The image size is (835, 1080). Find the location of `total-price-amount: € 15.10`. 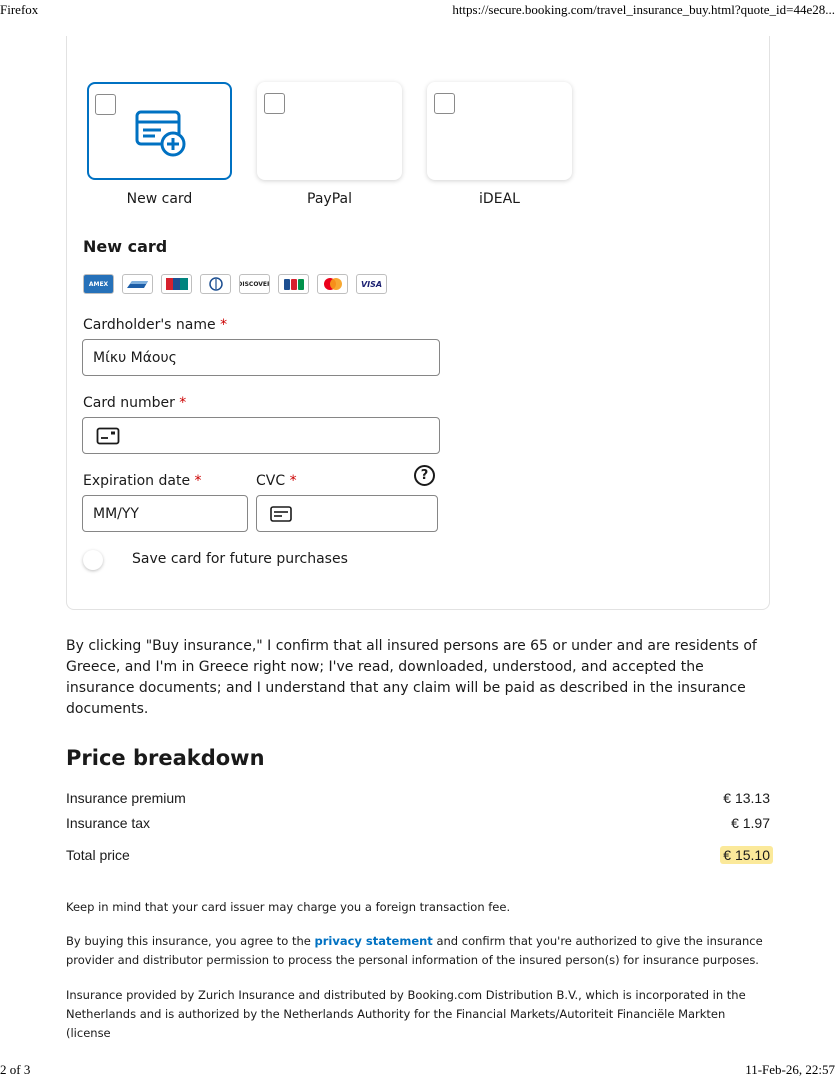

total-price-amount: € 15.10 is located at coordinates (746, 855).